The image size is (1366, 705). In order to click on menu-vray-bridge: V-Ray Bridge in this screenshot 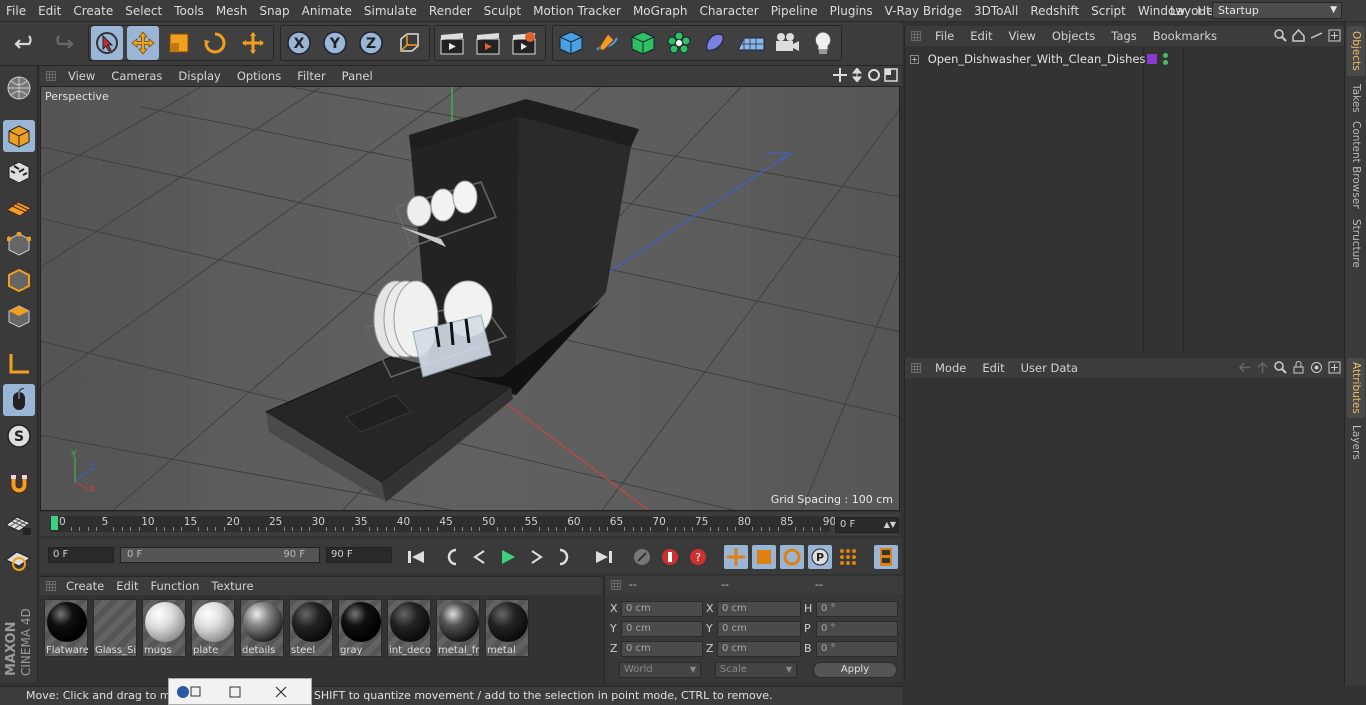, I will do `click(923, 11)`.